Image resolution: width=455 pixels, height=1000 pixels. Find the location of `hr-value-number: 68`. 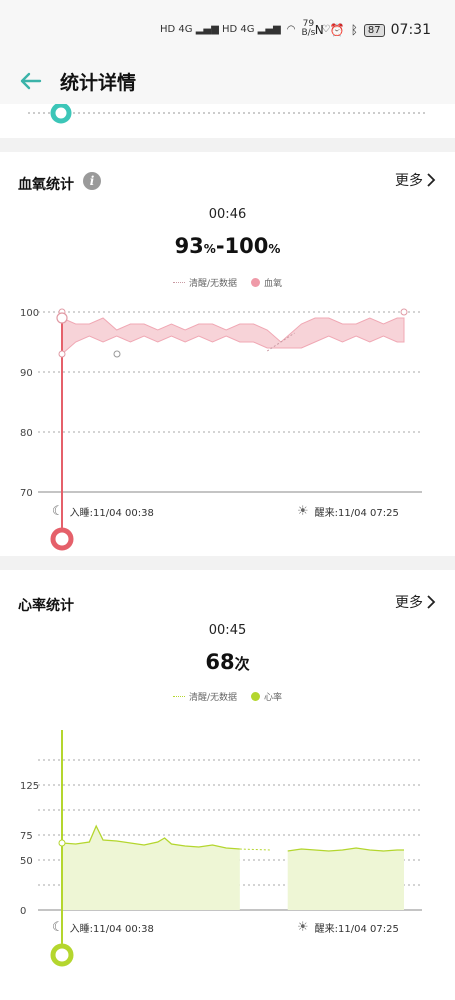

hr-value-number: 68 is located at coordinates (220, 662).